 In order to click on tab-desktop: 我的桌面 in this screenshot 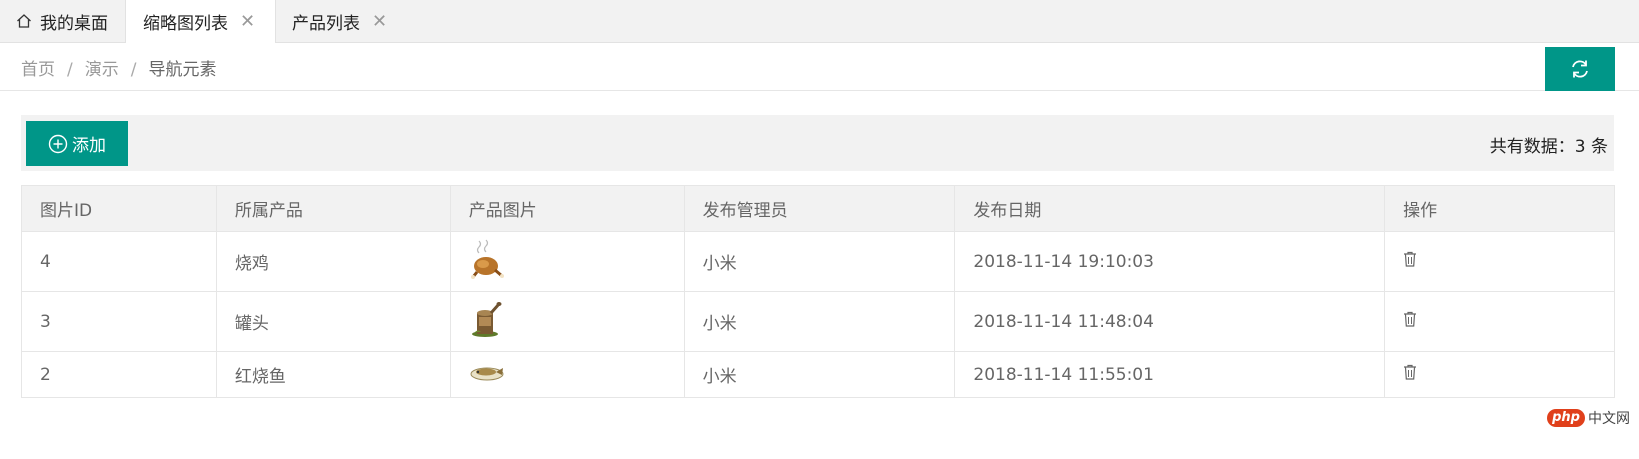, I will do `click(62, 21)`.